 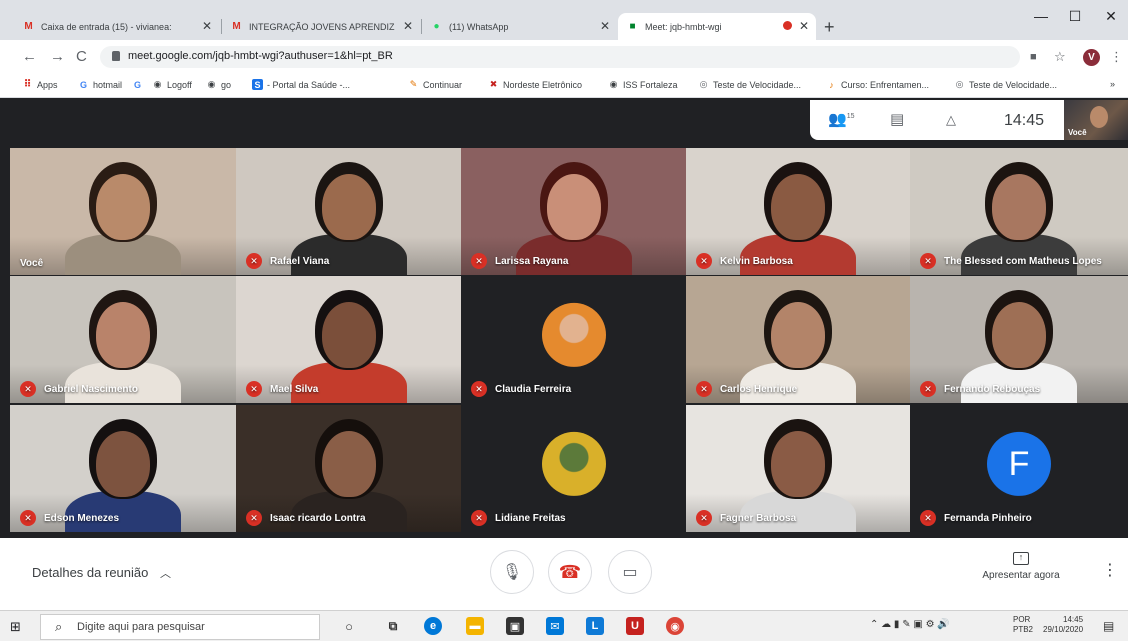 I want to click on maximize-button: ☐, so click(x=1075, y=16).